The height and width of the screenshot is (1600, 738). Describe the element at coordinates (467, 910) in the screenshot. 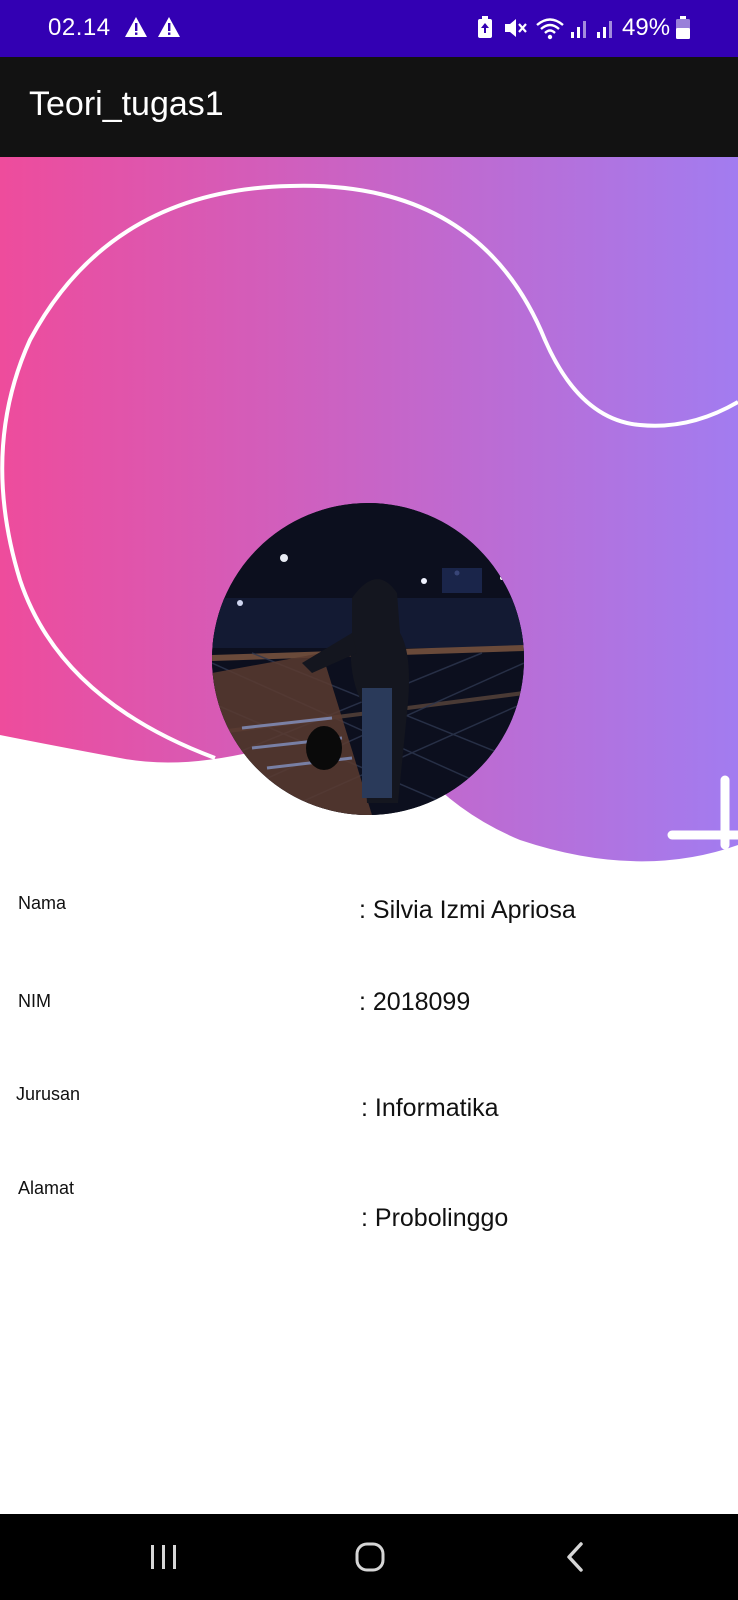

I see `value-nama: : Silvia Izmi Apriosa` at that location.